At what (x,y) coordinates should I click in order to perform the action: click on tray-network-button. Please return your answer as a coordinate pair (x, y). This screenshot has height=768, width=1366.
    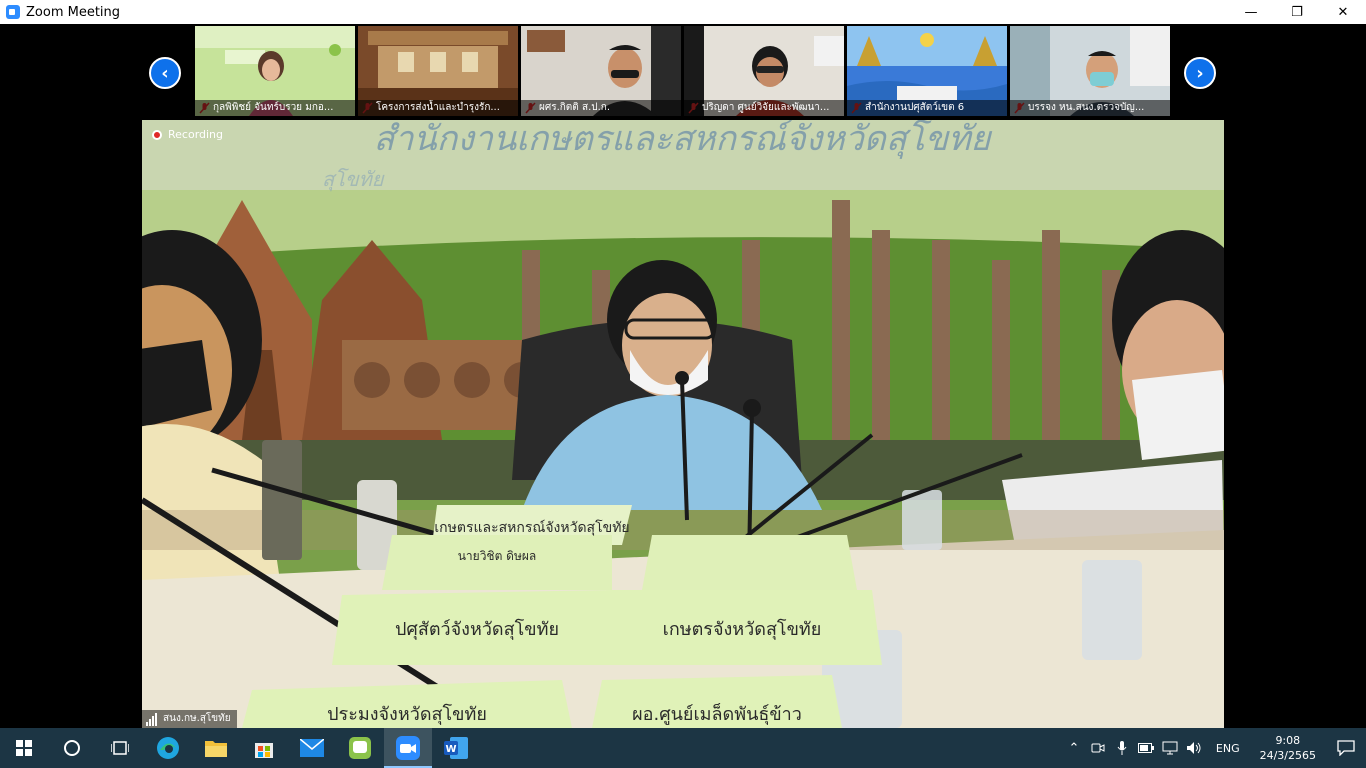
    Looking at the image, I should click on (1170, 748).